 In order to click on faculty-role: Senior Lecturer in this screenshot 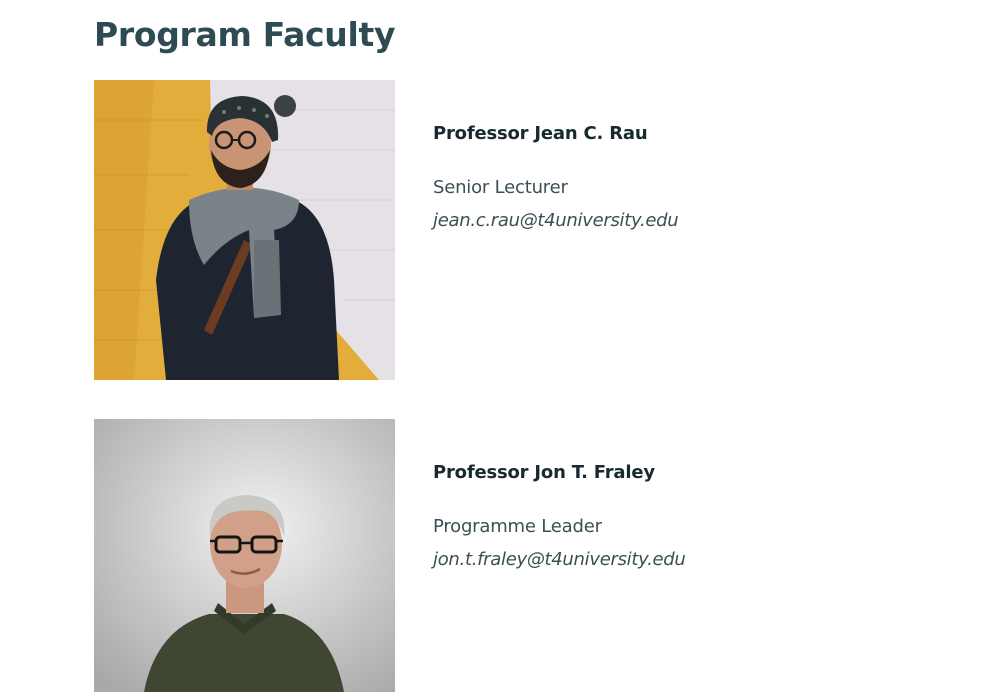, I will do `click(500, 187)`.